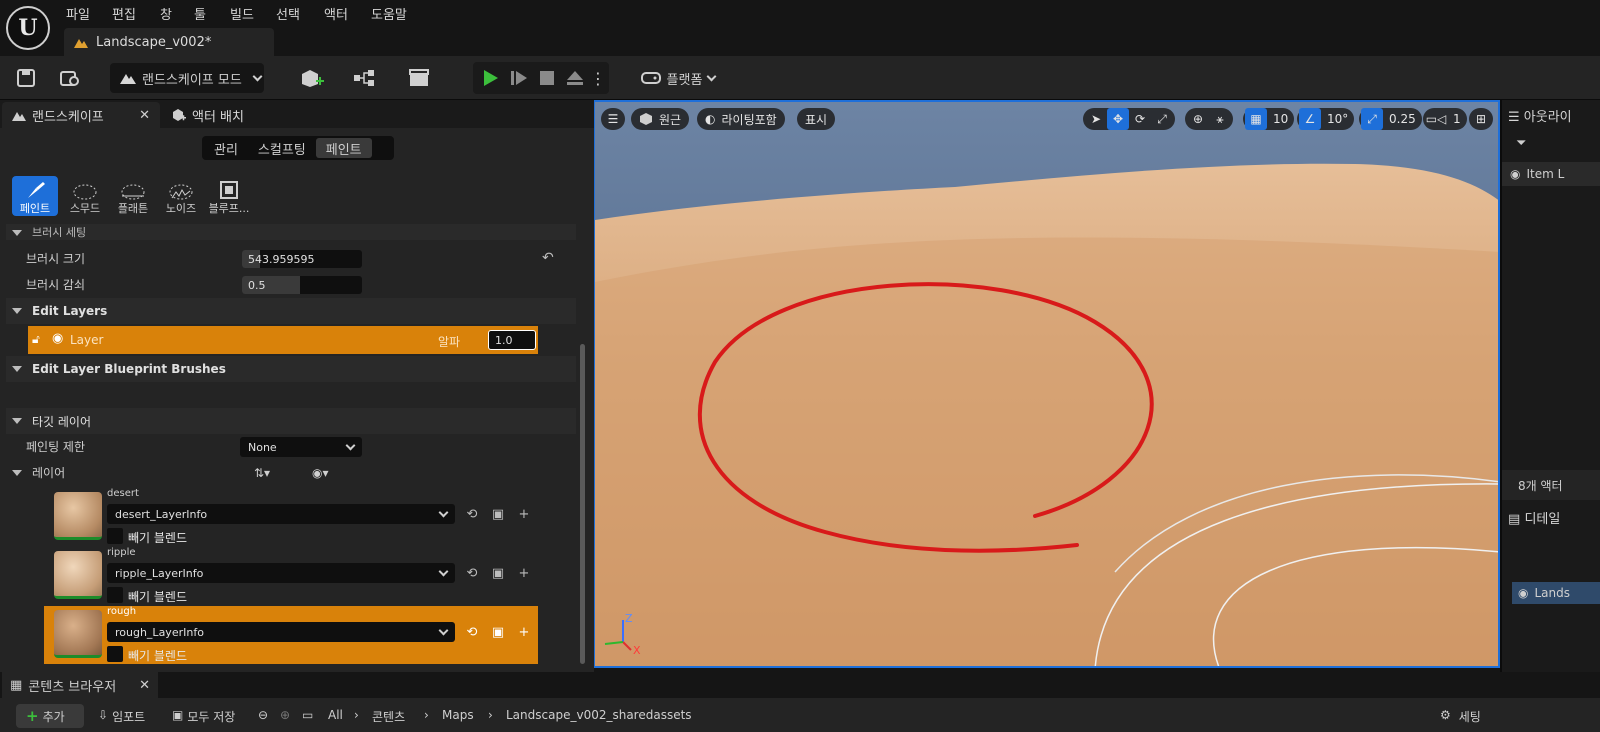 The height and width of the screenshot is (732, 1600). Describe the element at coordinates (458, 715) in the screenshot. I see `breadcrumb-maps: Maps` at that location.